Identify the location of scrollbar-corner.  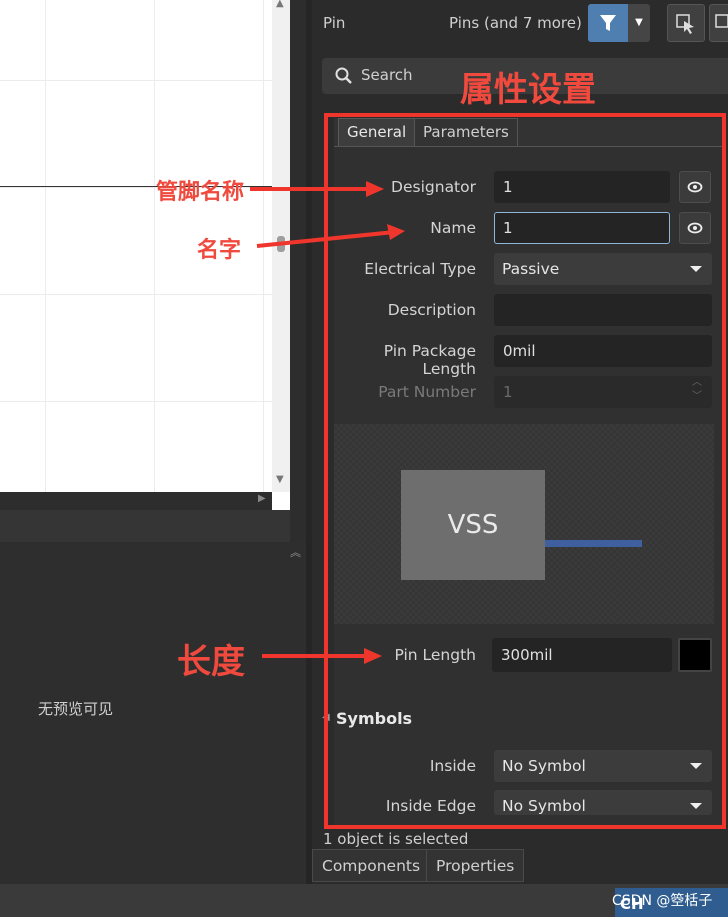
(281, 501).